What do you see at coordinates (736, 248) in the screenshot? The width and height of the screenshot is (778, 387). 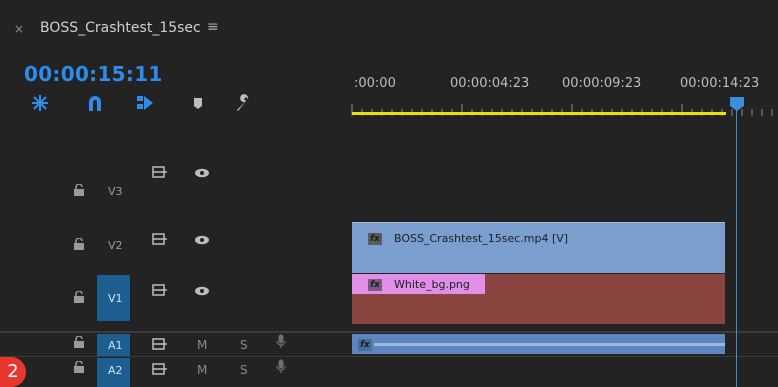 I see `playhead-line` at bounding box center [736, 248].